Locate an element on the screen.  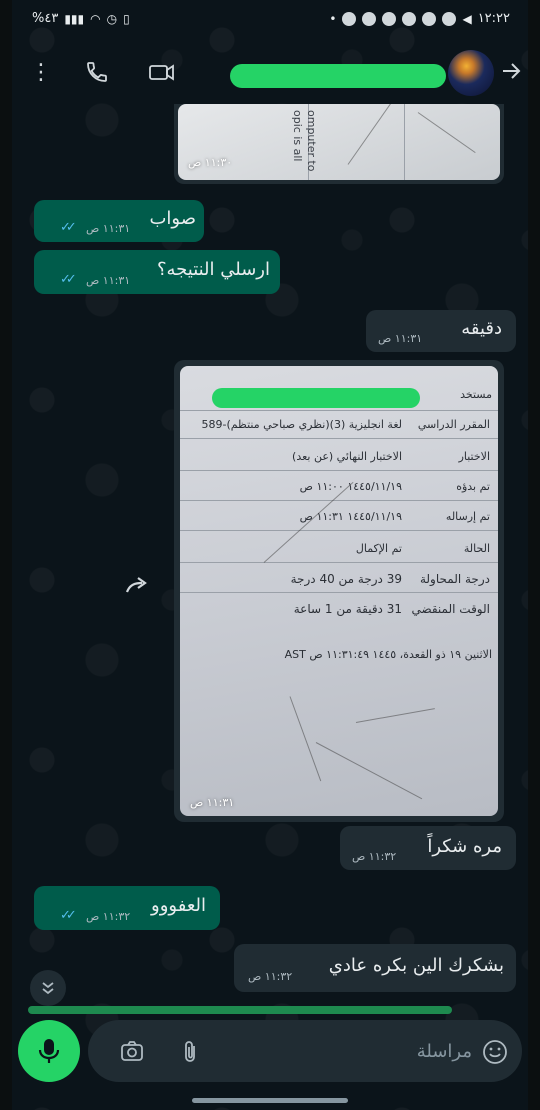
message-composer is located at coordinates (305, 1051).